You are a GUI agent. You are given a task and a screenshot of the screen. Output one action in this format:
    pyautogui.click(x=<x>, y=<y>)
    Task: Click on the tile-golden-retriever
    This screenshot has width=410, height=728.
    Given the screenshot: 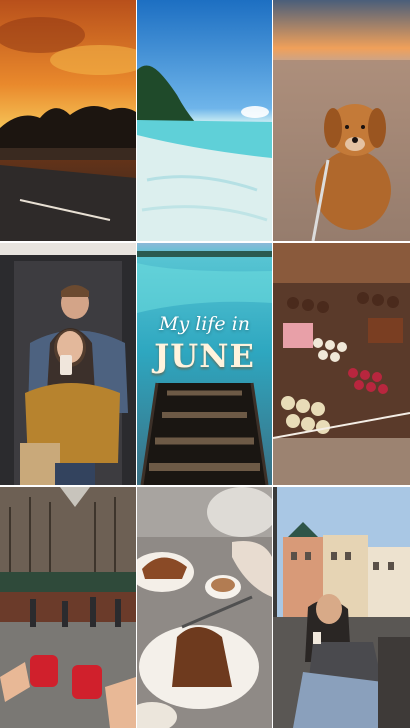 What is the action you would take?
    pyautogui.click(x=341, y=120)
    